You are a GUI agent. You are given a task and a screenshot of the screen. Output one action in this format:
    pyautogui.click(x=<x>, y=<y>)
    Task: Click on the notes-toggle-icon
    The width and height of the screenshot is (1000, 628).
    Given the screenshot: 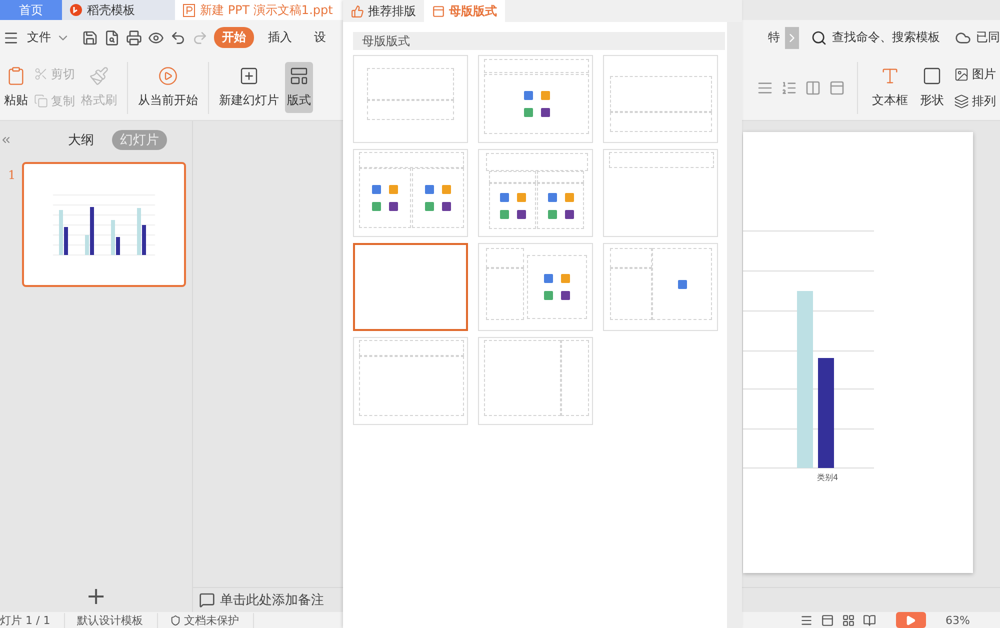 What is the action you would take?
    pyautogui.click(x=806, y=620)
    